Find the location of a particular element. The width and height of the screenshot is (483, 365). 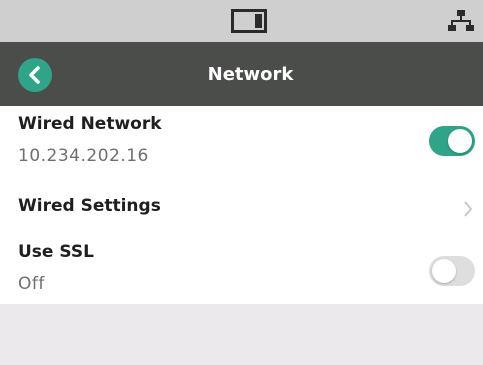

wired-network-ip: 10.234.202.16 is located at coordinates (83, 156).